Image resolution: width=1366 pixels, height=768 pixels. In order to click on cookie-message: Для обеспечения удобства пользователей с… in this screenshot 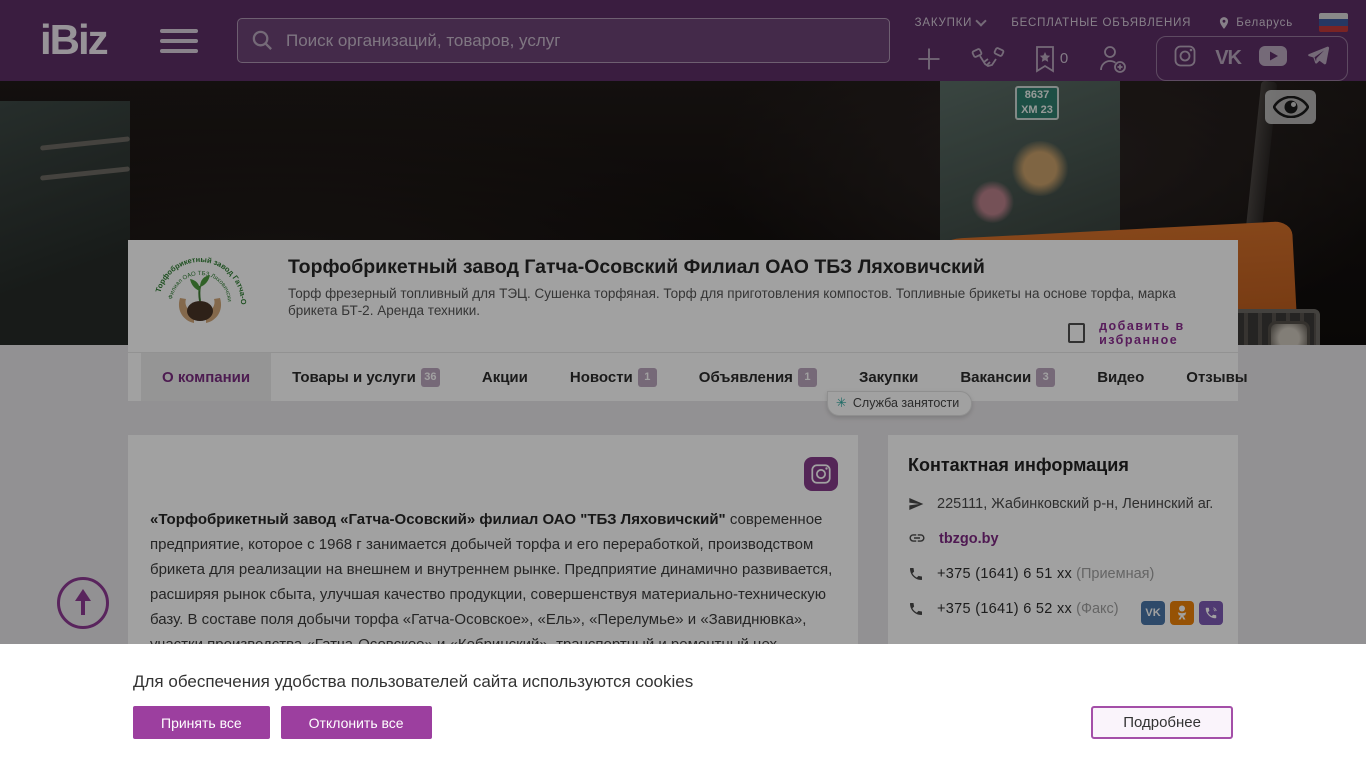, I will do `click(413, 681)`.